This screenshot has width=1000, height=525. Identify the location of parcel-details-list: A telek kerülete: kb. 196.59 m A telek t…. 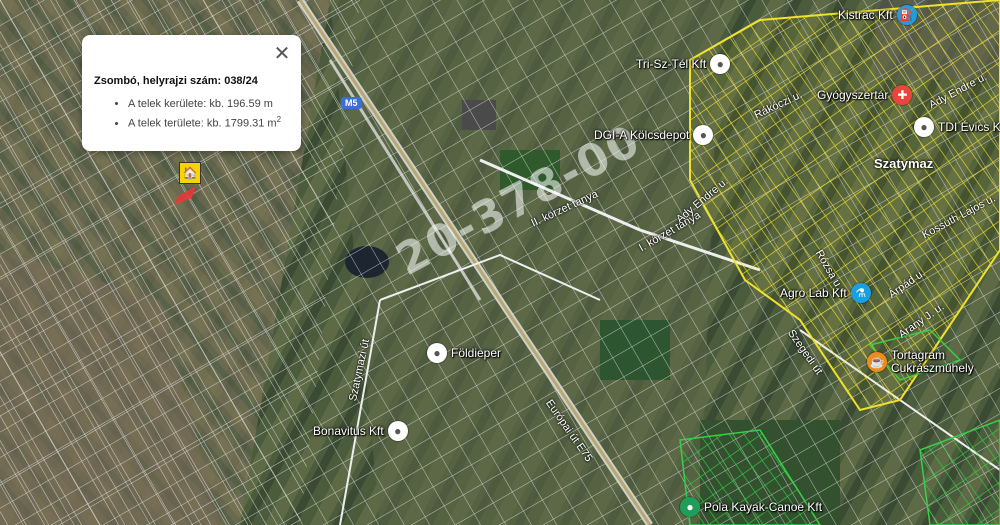
(191, 114).